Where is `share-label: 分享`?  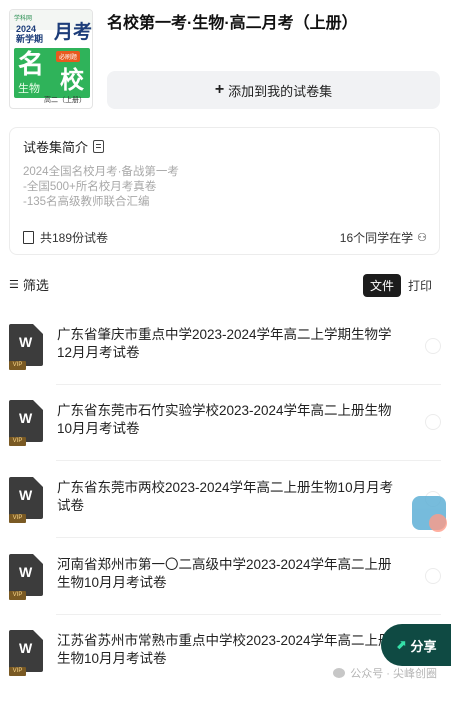
share-label: 分享 is located at coordinates (423, 646).